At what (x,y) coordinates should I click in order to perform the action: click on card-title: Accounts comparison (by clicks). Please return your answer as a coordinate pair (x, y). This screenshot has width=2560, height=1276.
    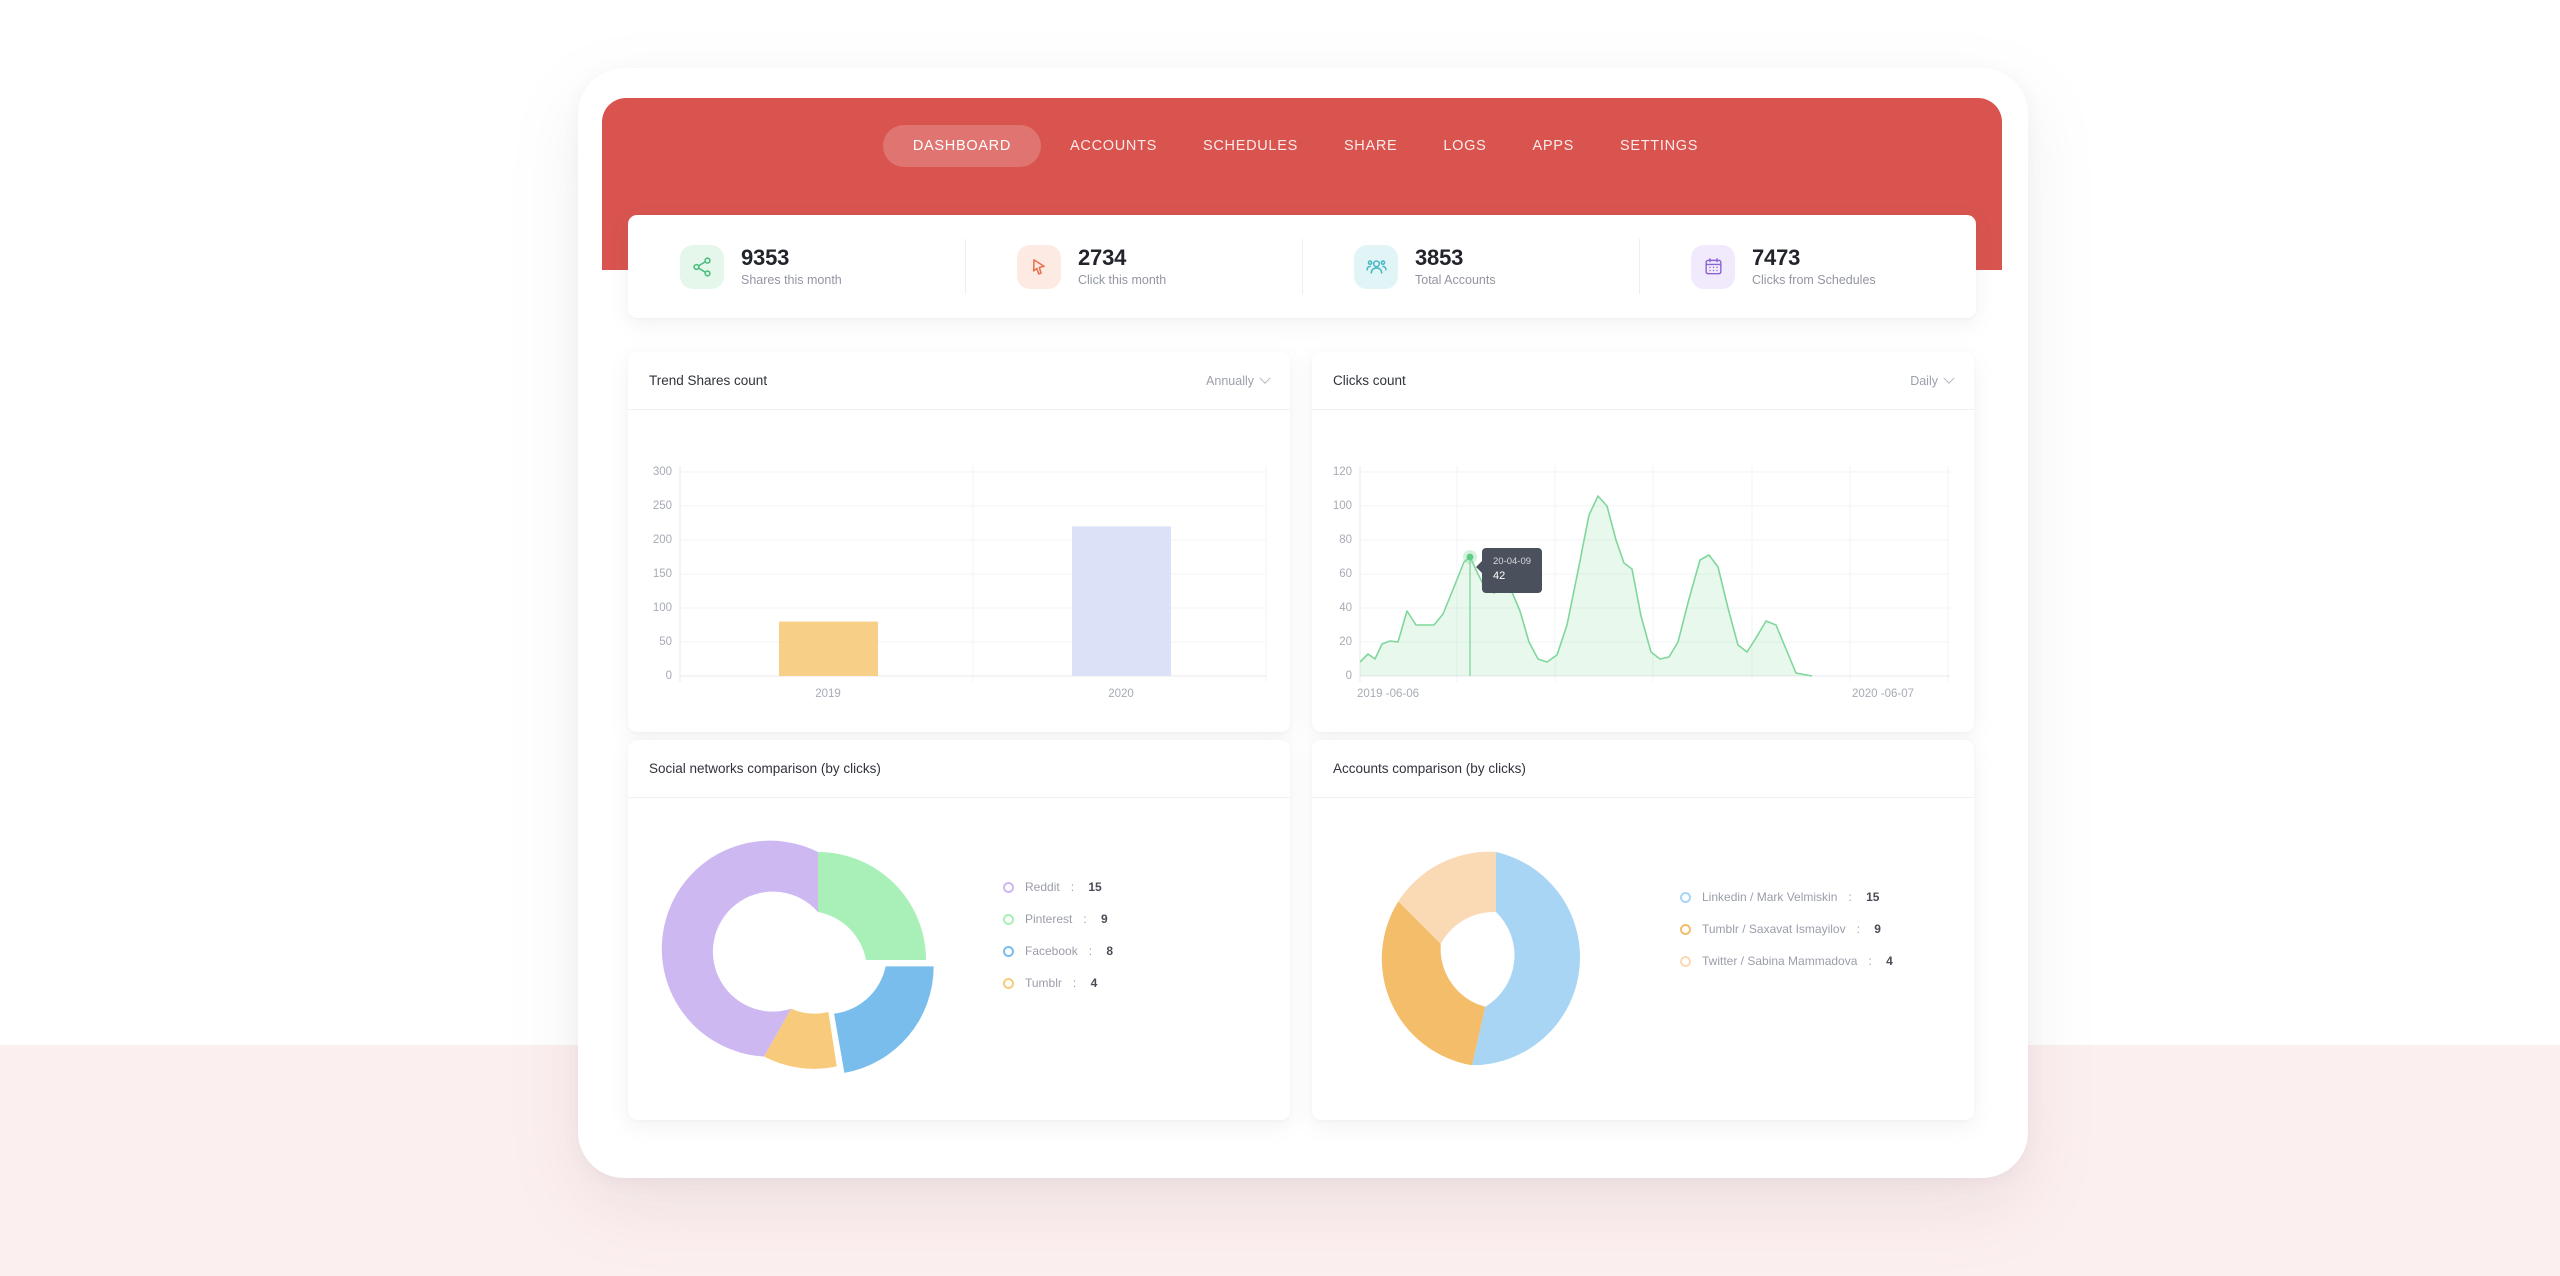
    Looking at the image, I should click on (1429, 768).